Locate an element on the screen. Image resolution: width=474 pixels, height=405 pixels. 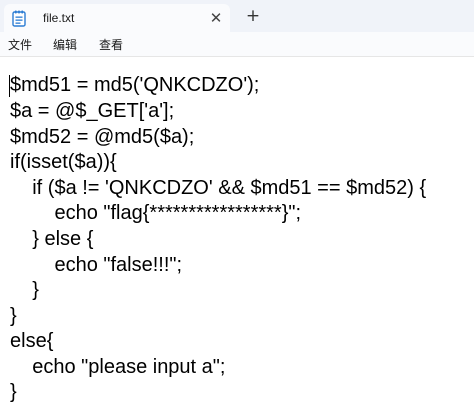
code-line: echo "false!!!"; is located at coordinates (96, 265).